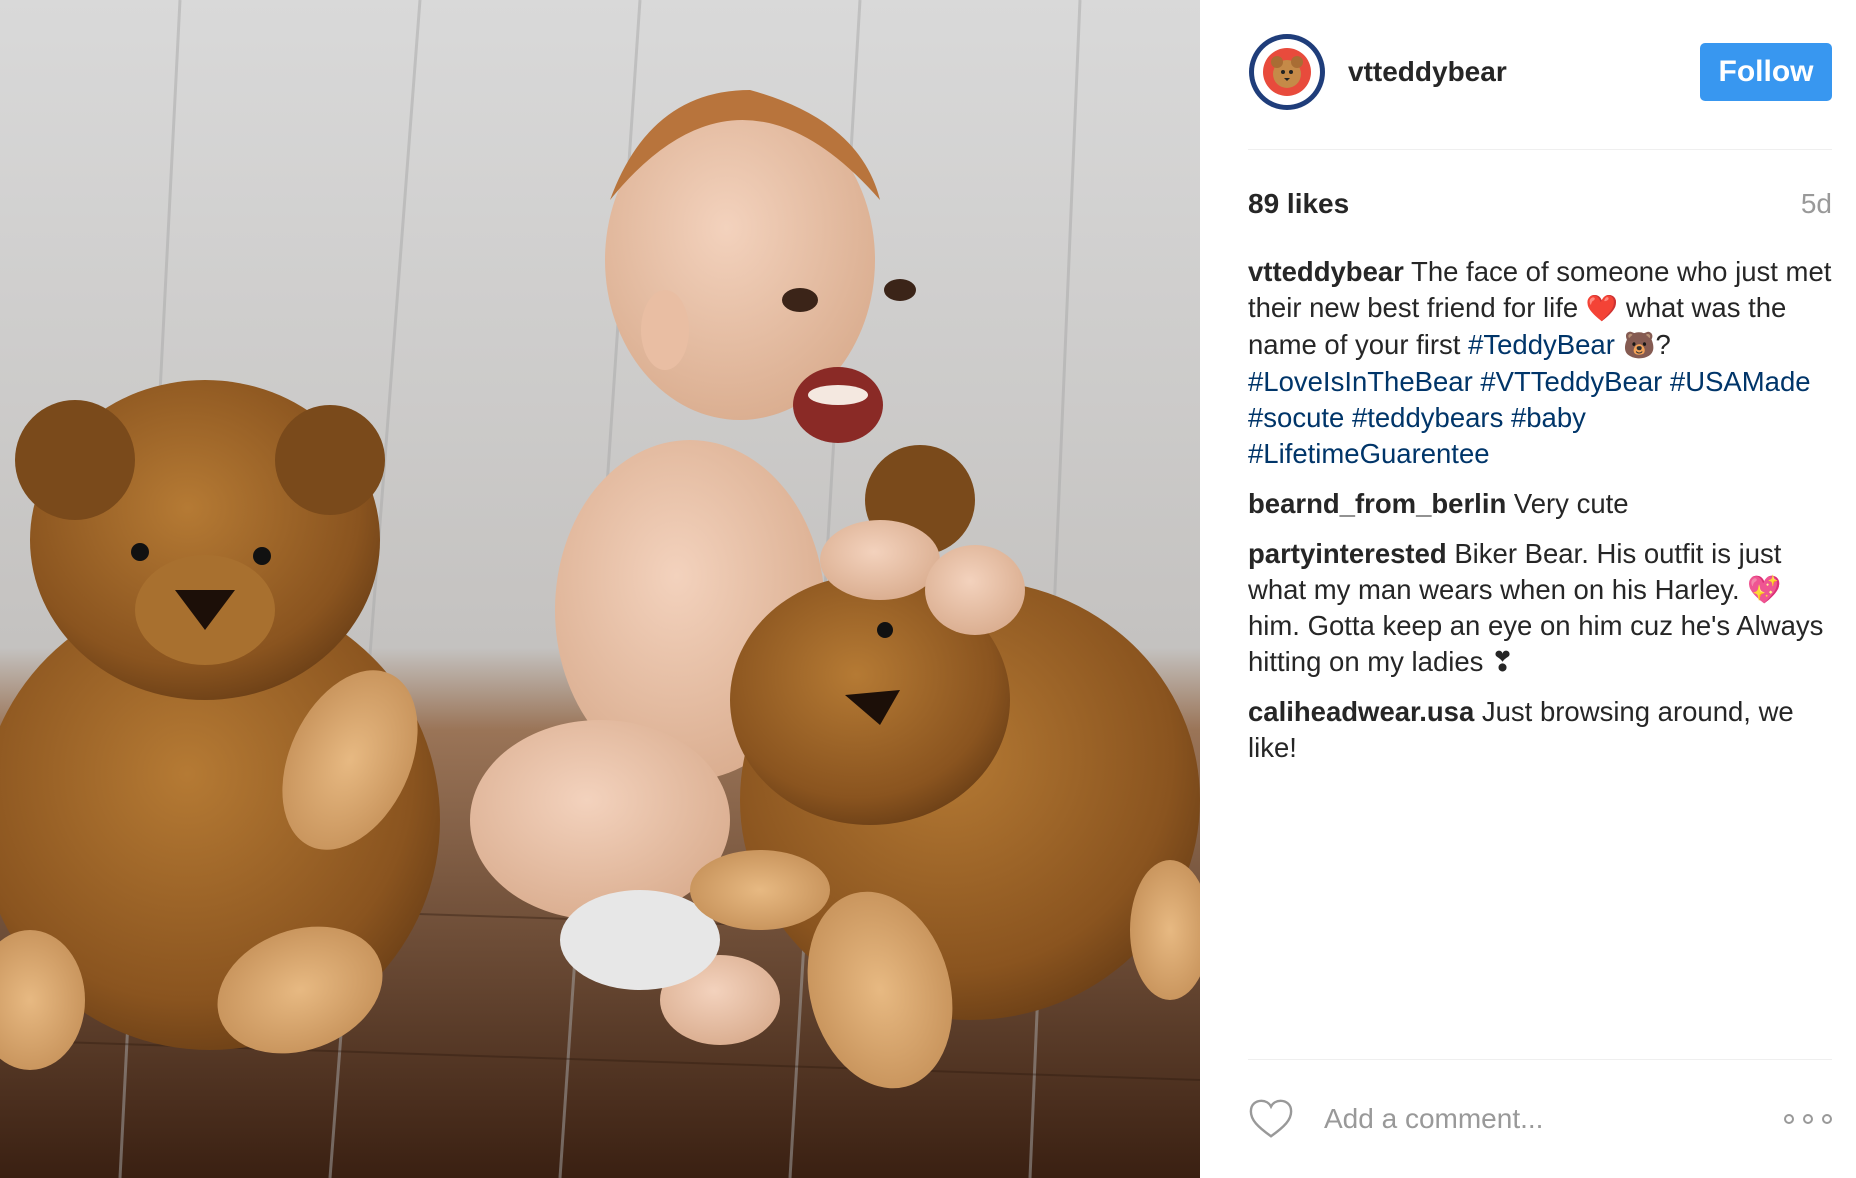 This screenshot has height=1178, width=1856. What do you see at coordinates (1298, 204) in the screenshot?
I see `likes-count: 89 likes` at bounding box center [1298, 204].